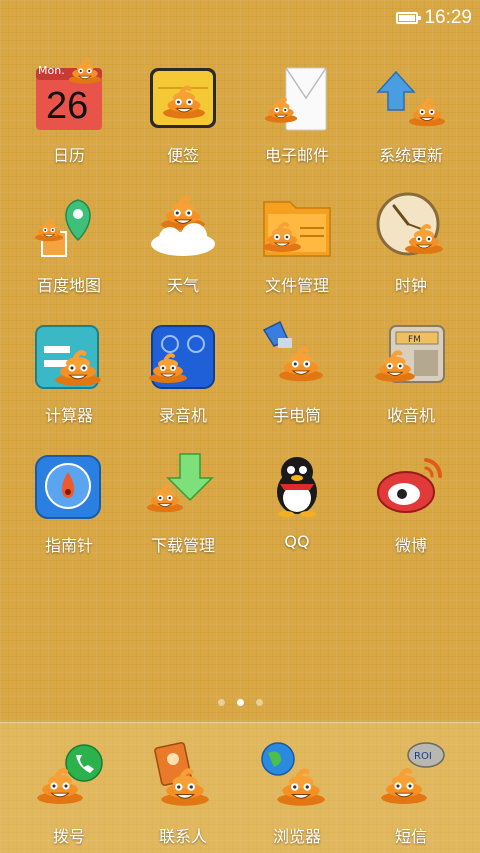 This screenshot has width=480, height=853. What do you see at coordinates (68, 155) in the screenshot?
I see `app-label: 日历` at bounding box center [68, 155].